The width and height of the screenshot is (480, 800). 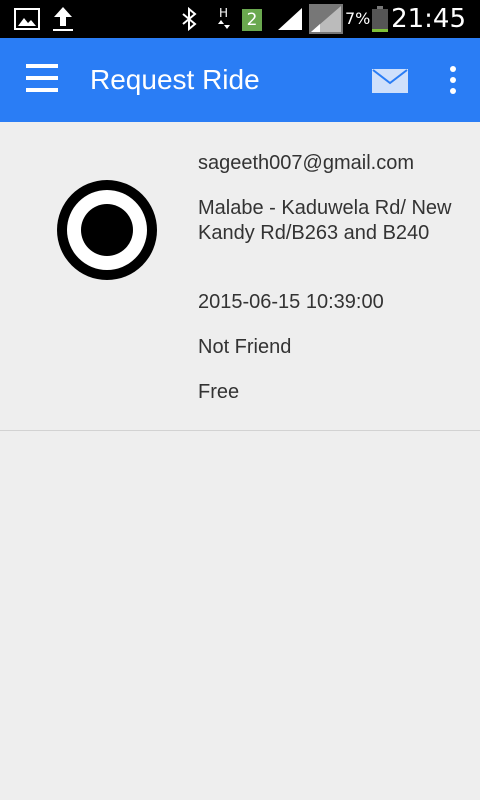 I want to click on more-vert-icon, so click(x=453, y=81).